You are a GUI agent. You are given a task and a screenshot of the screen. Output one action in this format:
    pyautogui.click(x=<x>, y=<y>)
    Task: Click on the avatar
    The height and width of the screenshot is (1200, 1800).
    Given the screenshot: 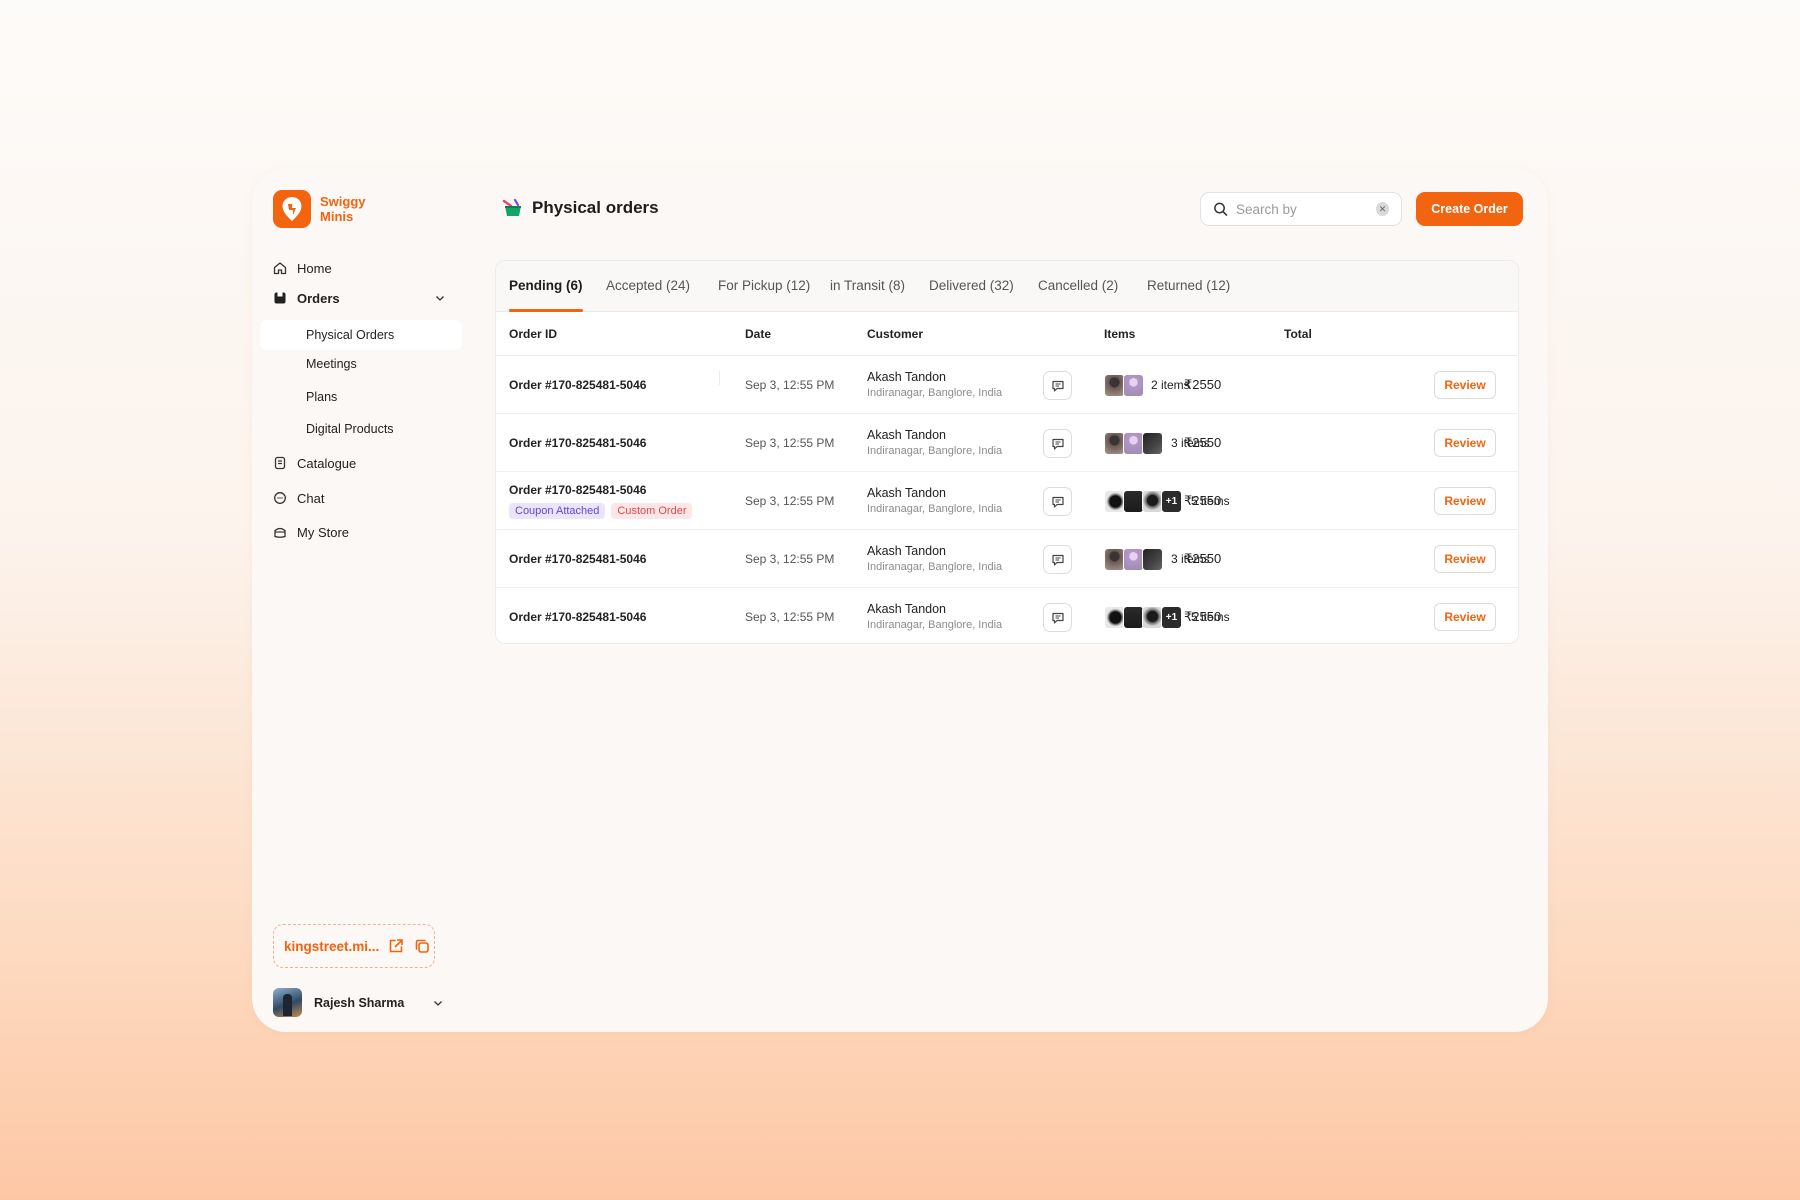 What is the action you would take?
    pyautogui.click(x=287, y=1002)
    